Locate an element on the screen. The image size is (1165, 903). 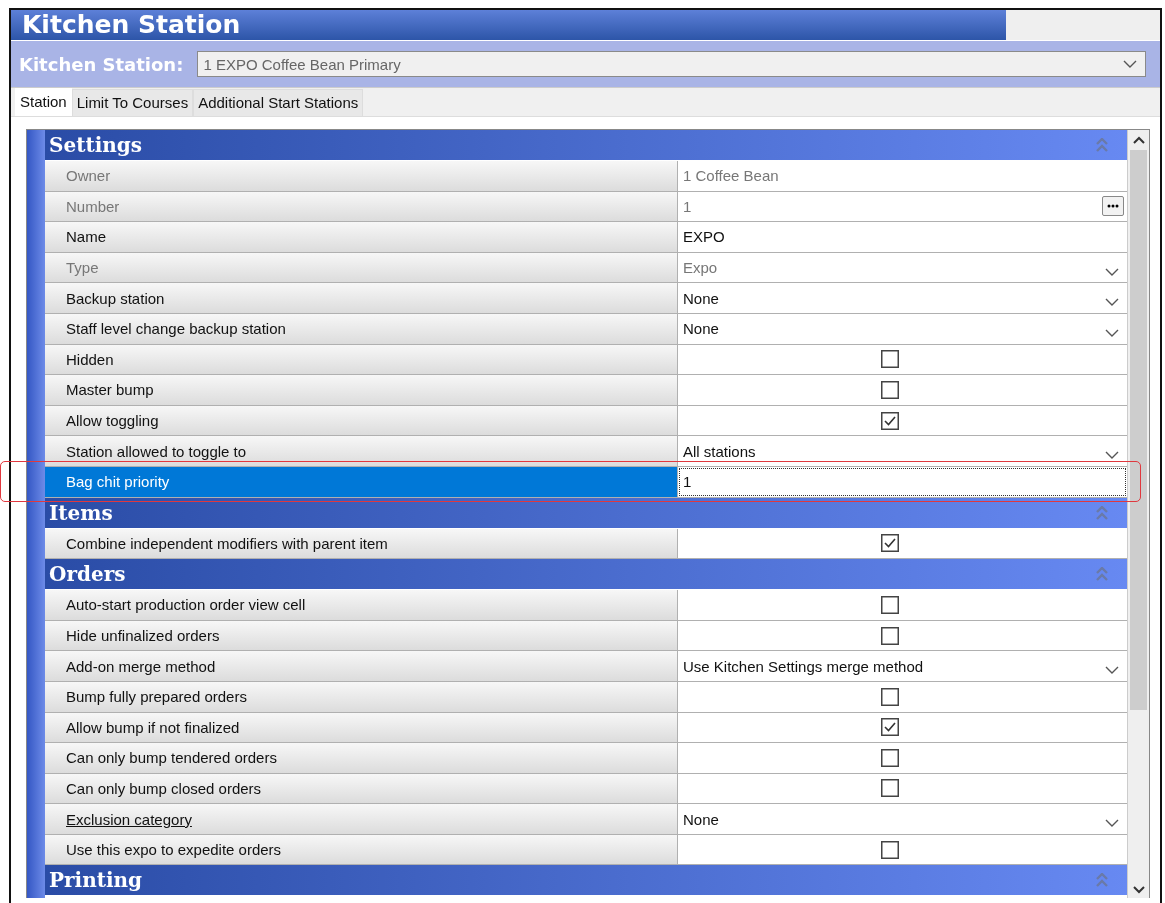
value-dropdown: All stations is located at coordinates (901, 451).